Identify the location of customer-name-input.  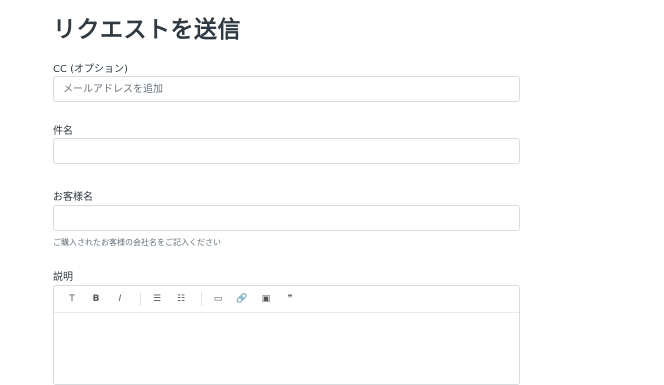
(286, 218).